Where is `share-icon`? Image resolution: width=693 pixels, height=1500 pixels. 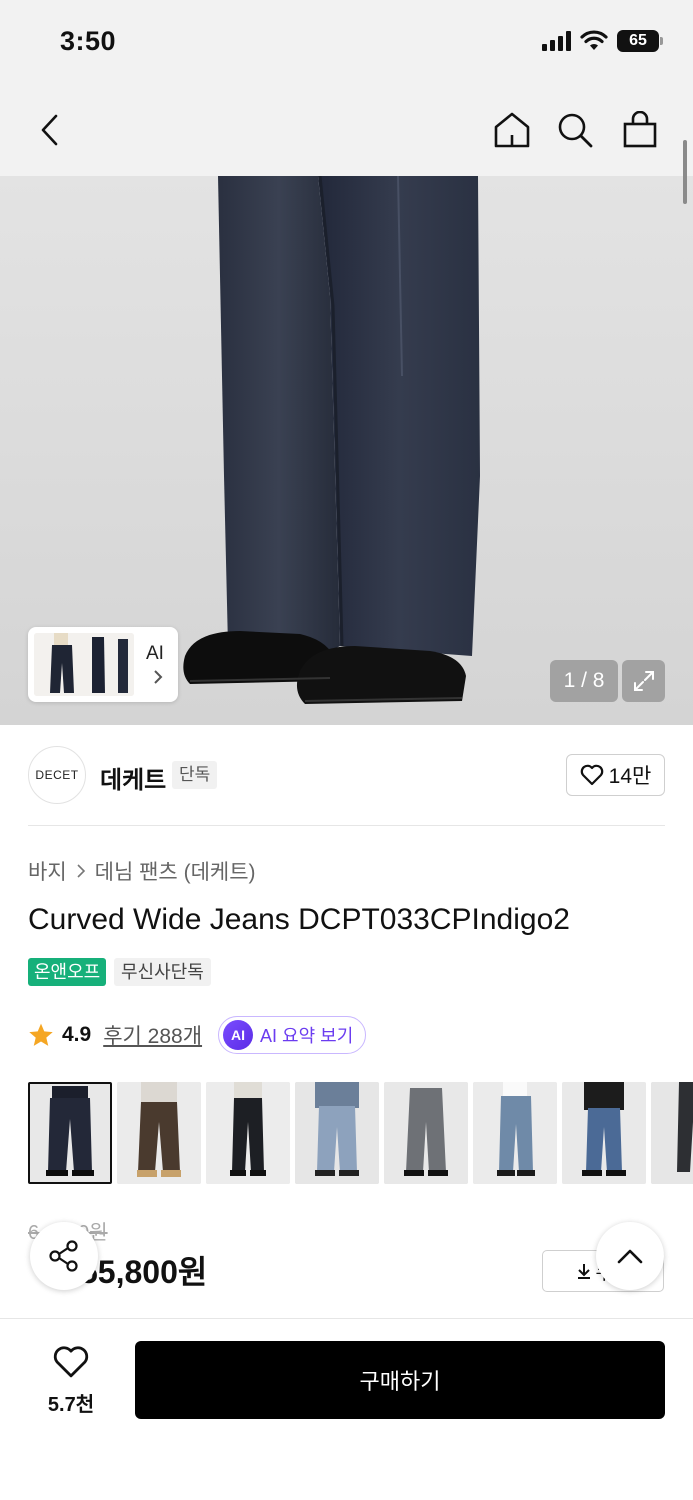 share-icon is located at coordinates (63, 1256).